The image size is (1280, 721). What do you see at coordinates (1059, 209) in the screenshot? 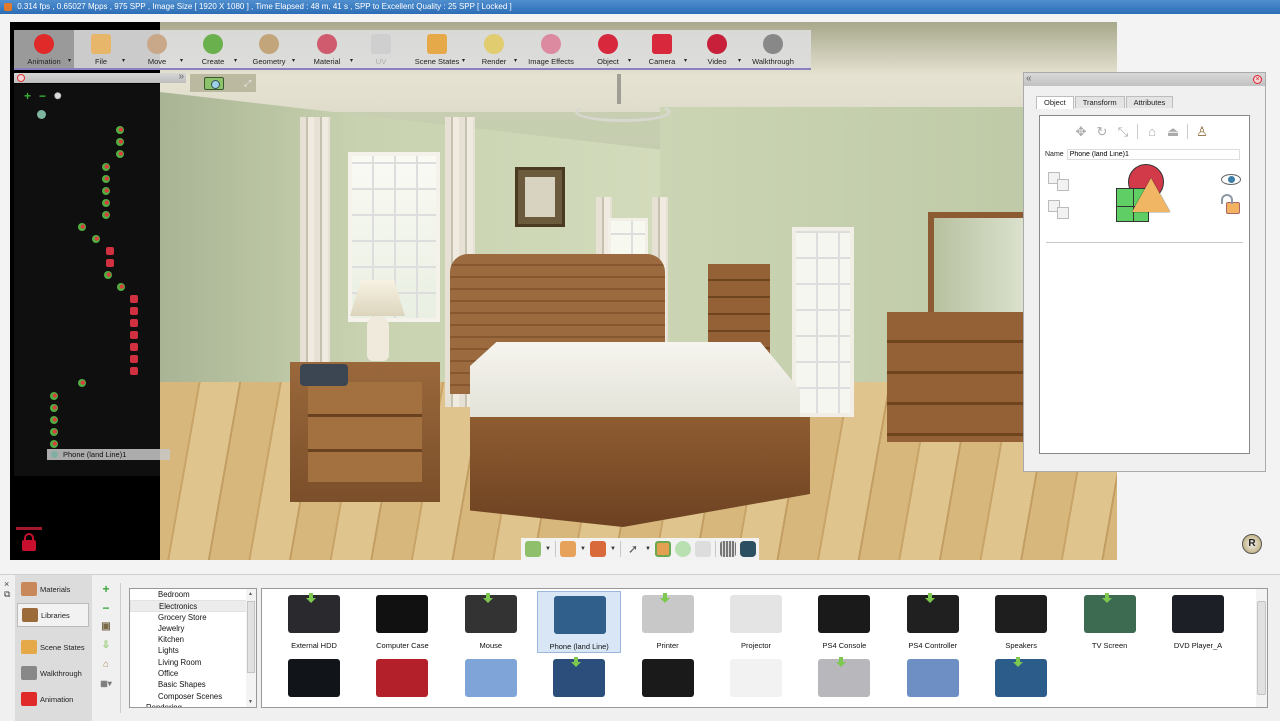
I see `group-instances-icon` at bounding box center [1059, 209].